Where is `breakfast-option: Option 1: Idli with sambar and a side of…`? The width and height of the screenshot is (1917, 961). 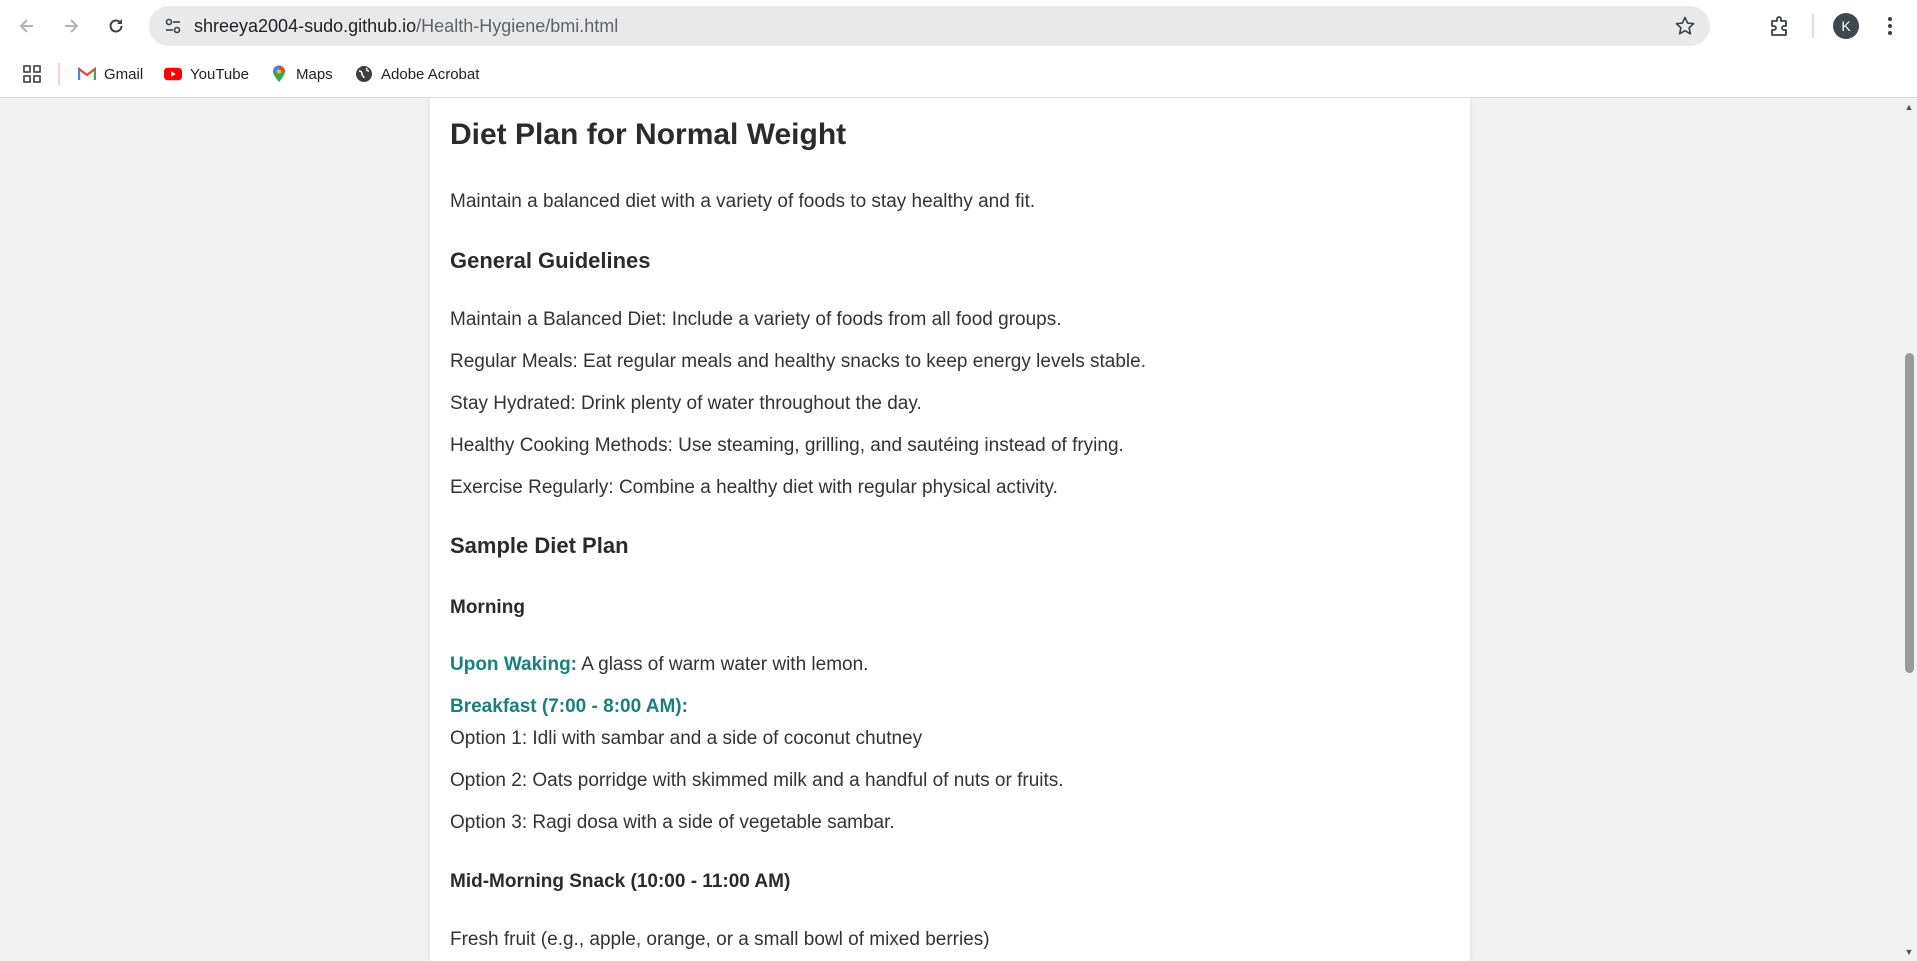
breakfast-option: Option 1: Idli with sambar and a side of… is located at coordinates (686, 738).